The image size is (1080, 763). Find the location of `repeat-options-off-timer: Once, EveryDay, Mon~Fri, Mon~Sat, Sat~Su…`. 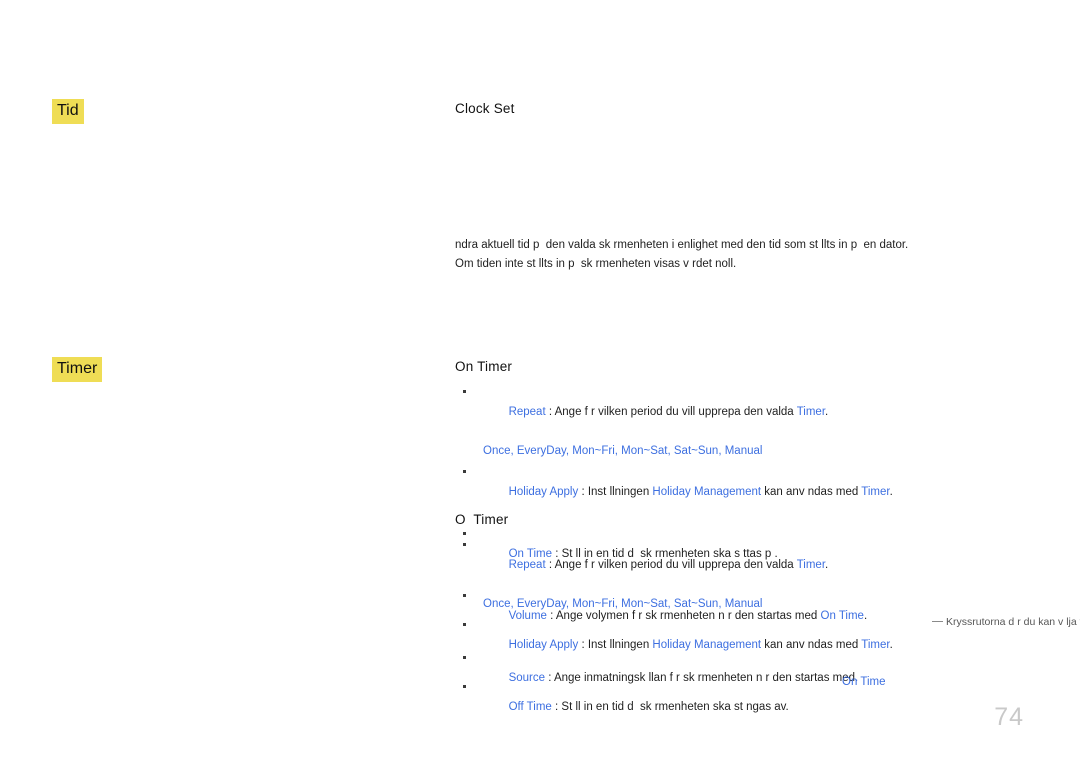

repeat-options-off-timer: Once, EveryDay, Mon~Fri, Mon~Sat, Sat~Su… is located at coordinates (755, 604).